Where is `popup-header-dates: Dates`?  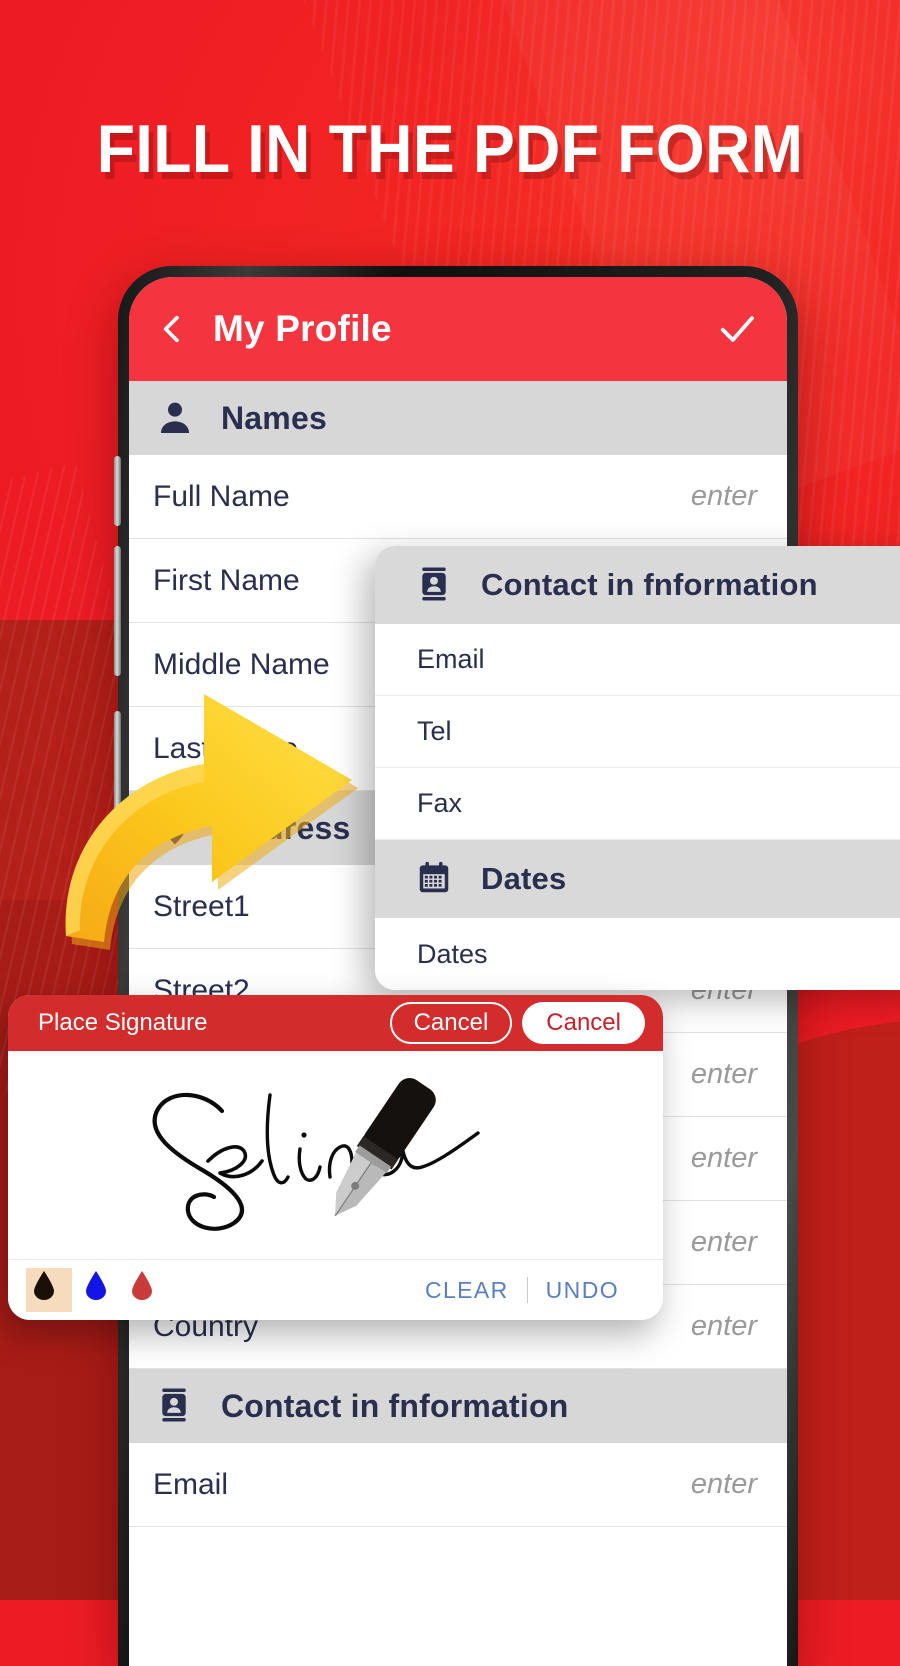
popup-header-dates: Dates is located at coordinates (637, 879).